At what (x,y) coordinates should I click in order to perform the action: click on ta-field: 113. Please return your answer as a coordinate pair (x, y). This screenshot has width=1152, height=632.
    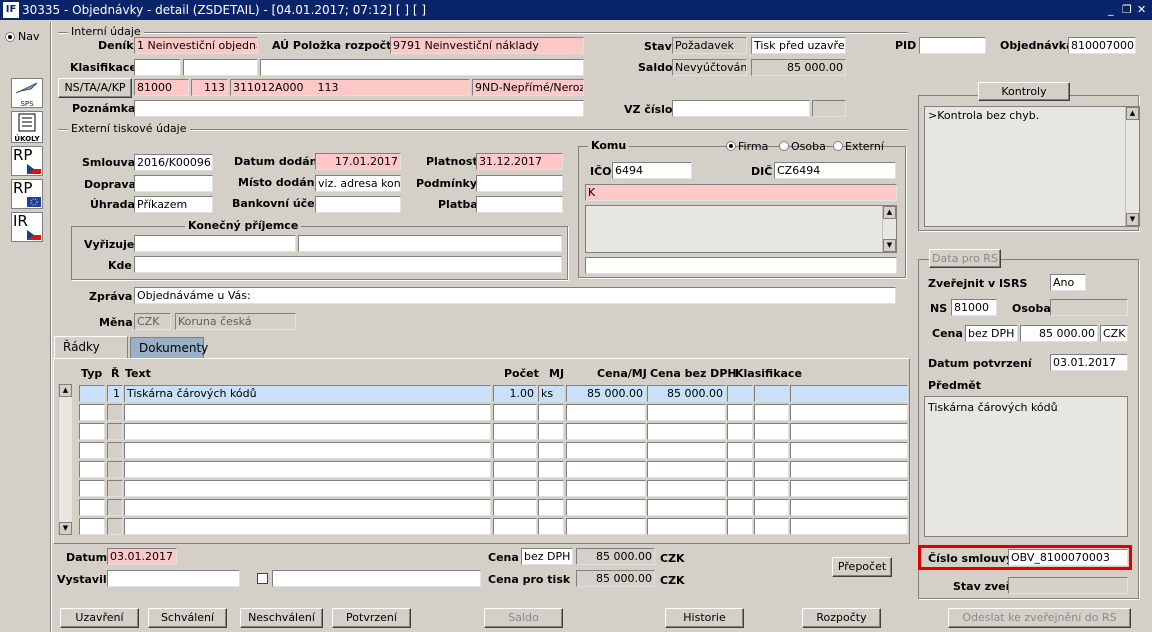
    Looking at the image, I should click on (209, 87).